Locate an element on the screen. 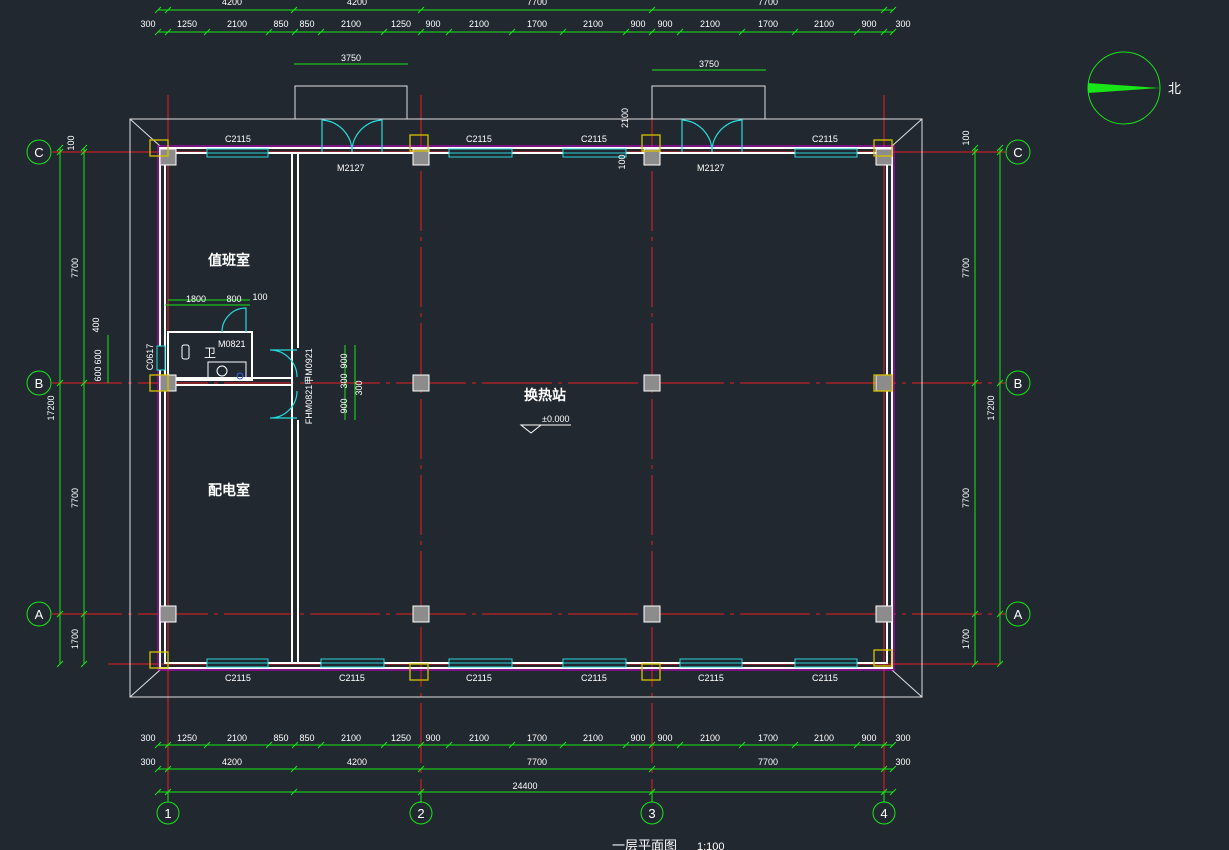  dim-vestibule-depth: 2100 is located at coordinates (625, 118).